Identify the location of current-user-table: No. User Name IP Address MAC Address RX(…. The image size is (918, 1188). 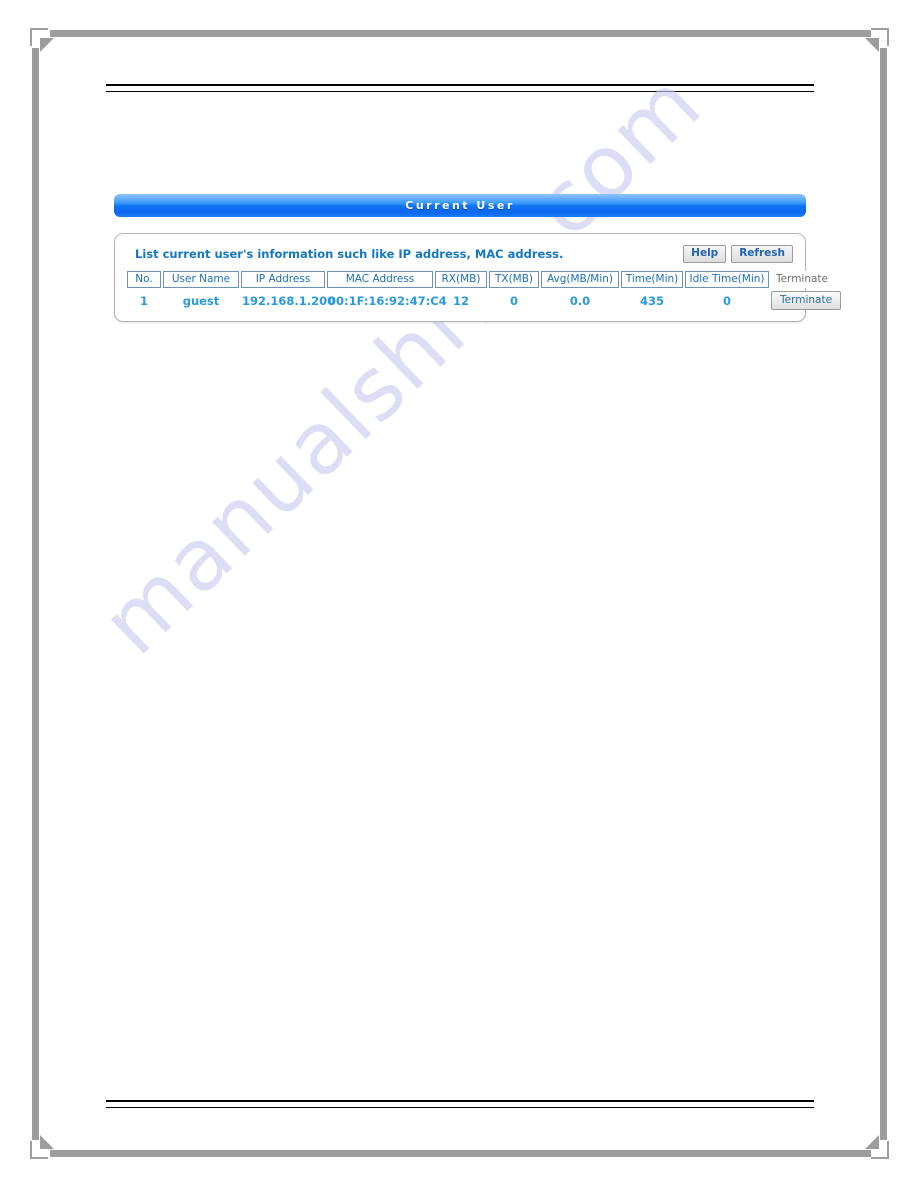
(483, 292).